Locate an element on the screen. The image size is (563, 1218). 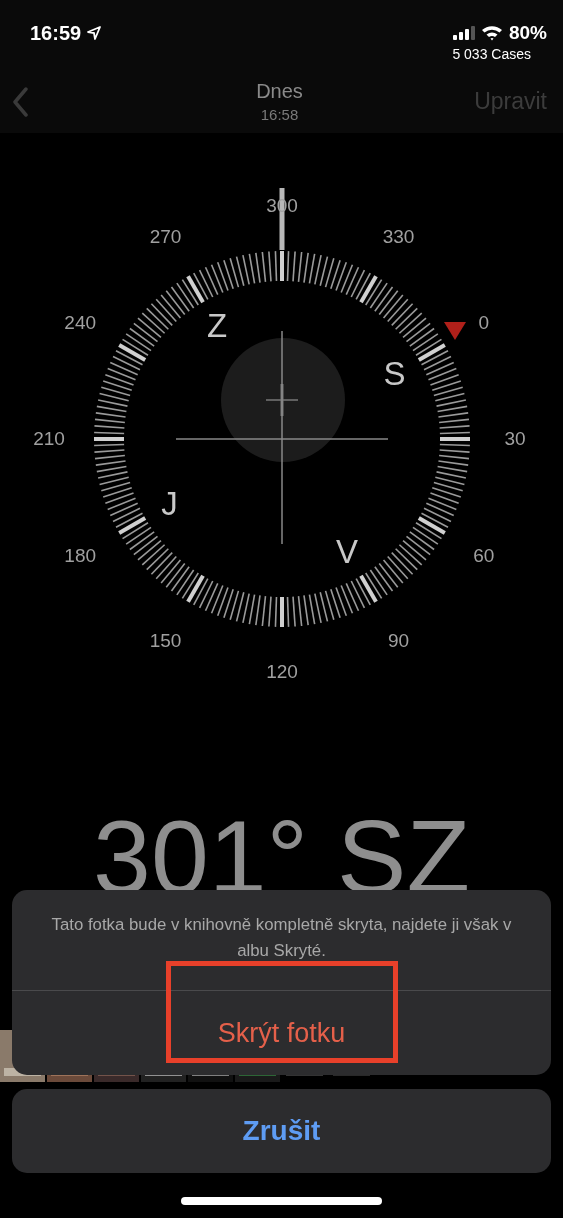
status-time: 16:59 is located at coordinates (56, 33).